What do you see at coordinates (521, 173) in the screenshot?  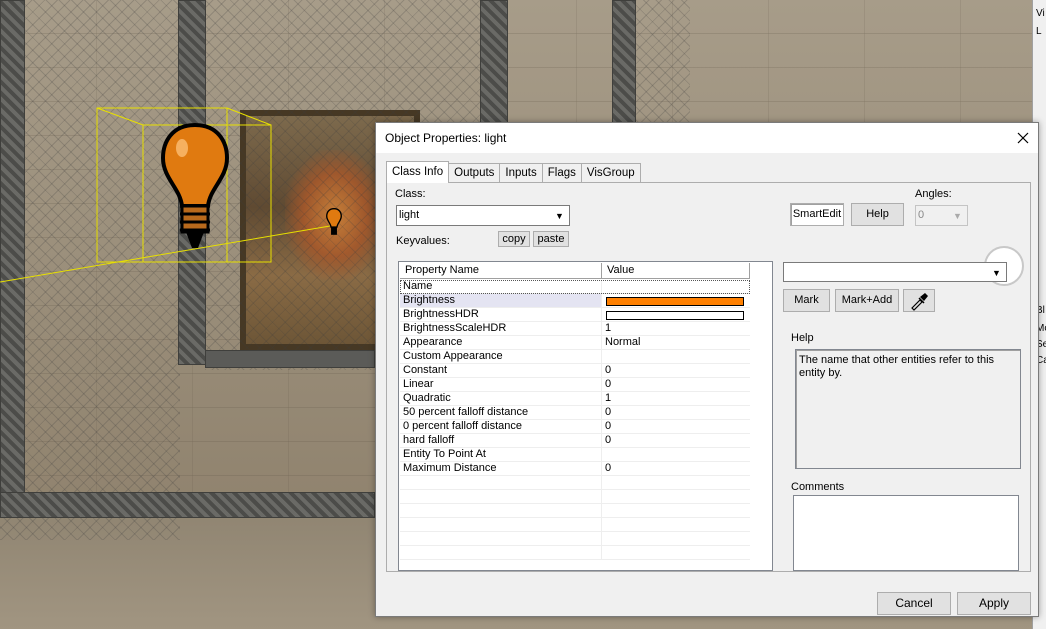 I see `tab-inputs: Inputs` at bounding box center [521, 173].